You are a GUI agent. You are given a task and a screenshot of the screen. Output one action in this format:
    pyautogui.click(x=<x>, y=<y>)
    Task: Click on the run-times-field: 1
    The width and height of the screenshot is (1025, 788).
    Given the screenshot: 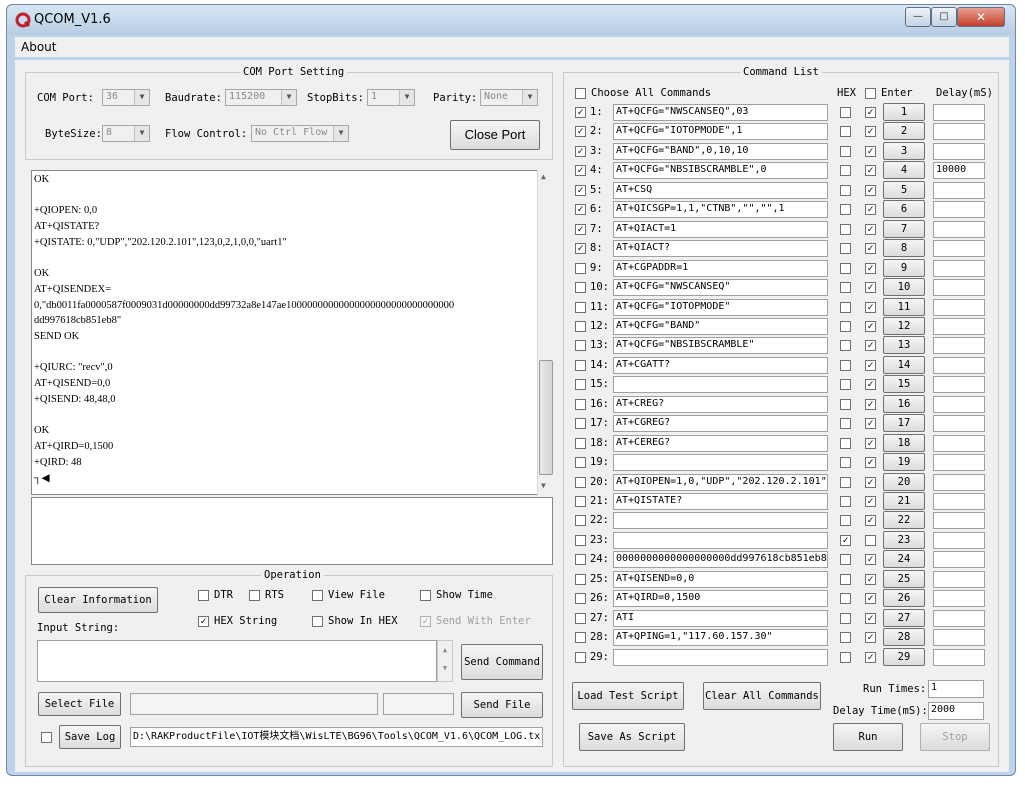 What is the action you would take?
    pyautogui.click(x=956, y=689)
    